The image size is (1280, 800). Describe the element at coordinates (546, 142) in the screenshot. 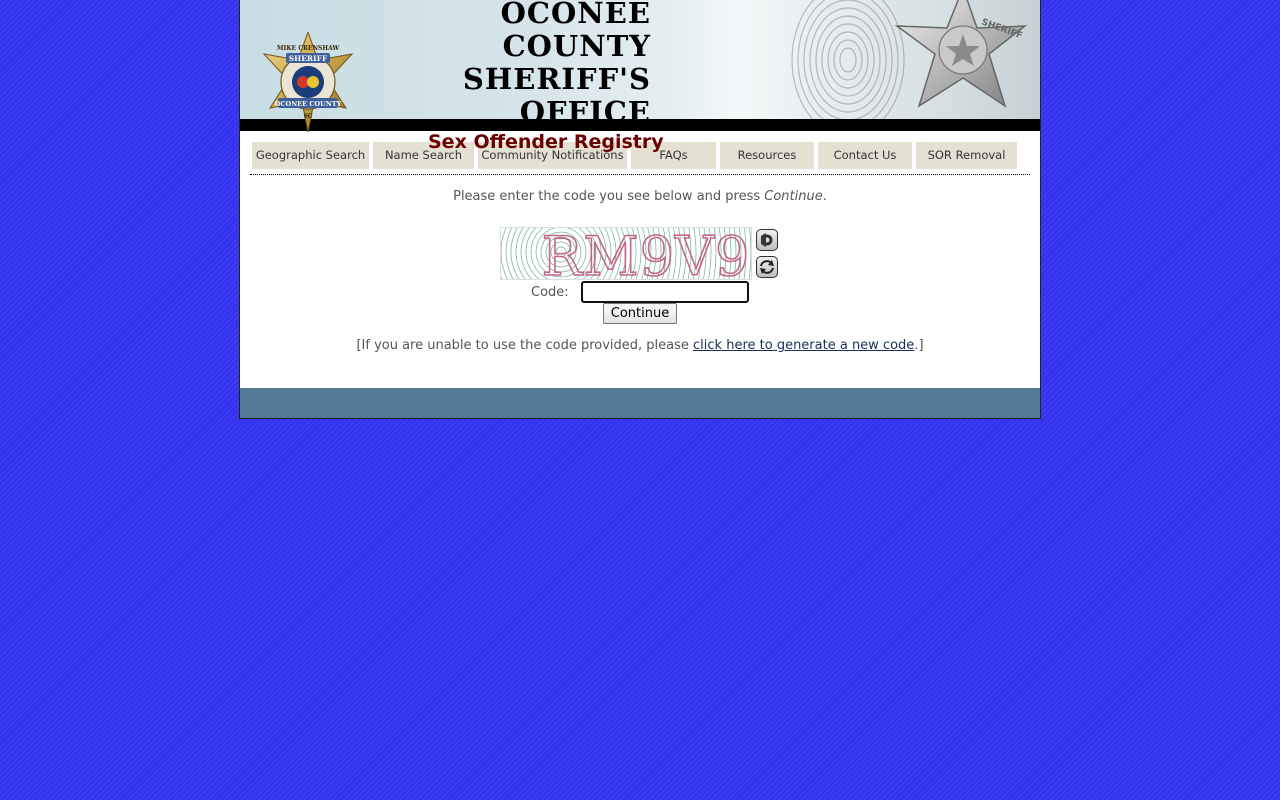

I see `registry-title: Sex Offender Registry` at that location.